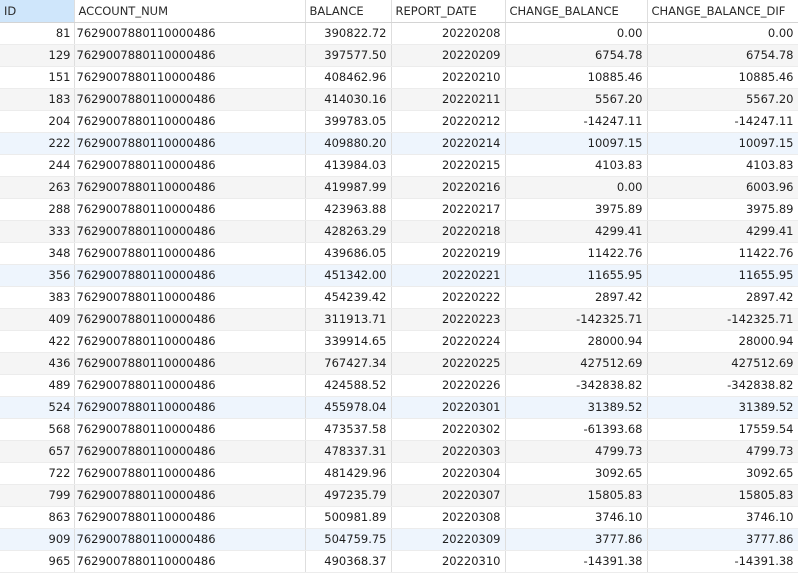 This screenshot has height=578, width=798. Describe the element at coordinates (722, 209) in the screenshot. I see `cell-change-balance-dif: 3975.89` at that location.